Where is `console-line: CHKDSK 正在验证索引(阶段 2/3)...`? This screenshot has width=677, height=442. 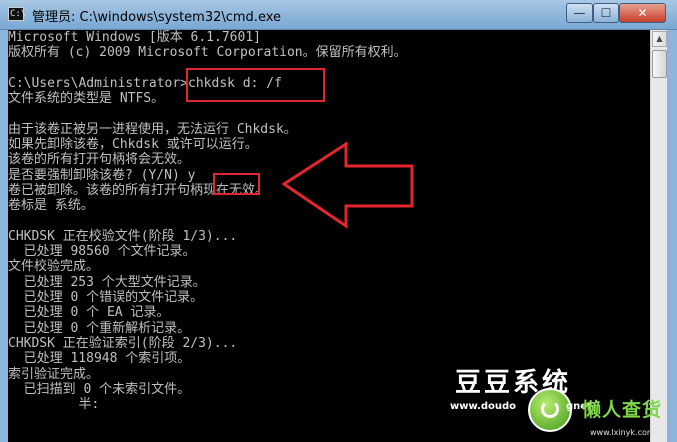
console-line: CHKDSK 正在验证索引(阶段 2/3)... is located at coordinates (123, 343).